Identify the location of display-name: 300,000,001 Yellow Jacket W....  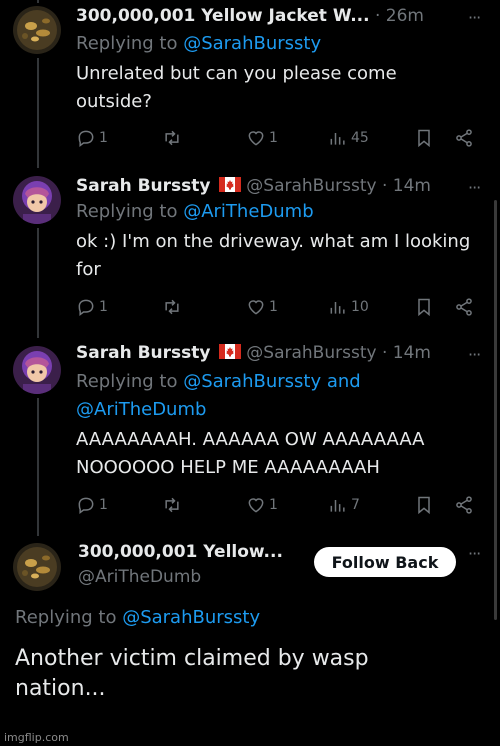
(223, 16).